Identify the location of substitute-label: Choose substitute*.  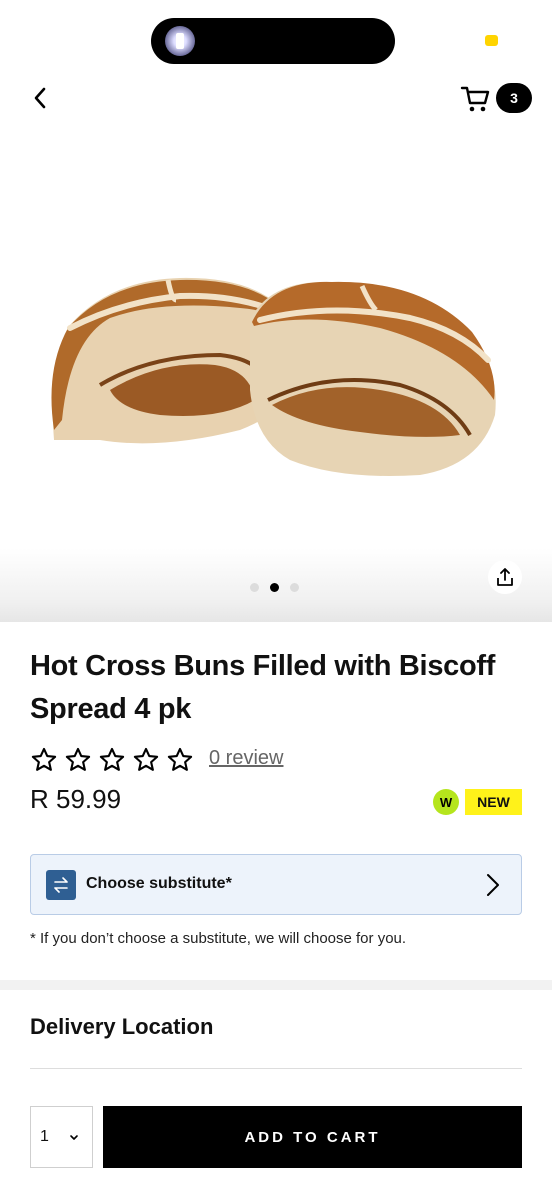
(159, 883).